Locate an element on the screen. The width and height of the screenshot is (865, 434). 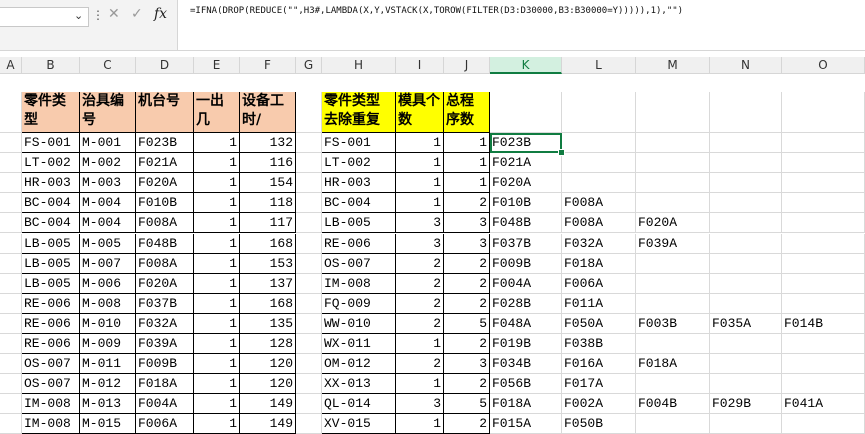
machine-result-cell: F011A is located at coordinates (599, 303).